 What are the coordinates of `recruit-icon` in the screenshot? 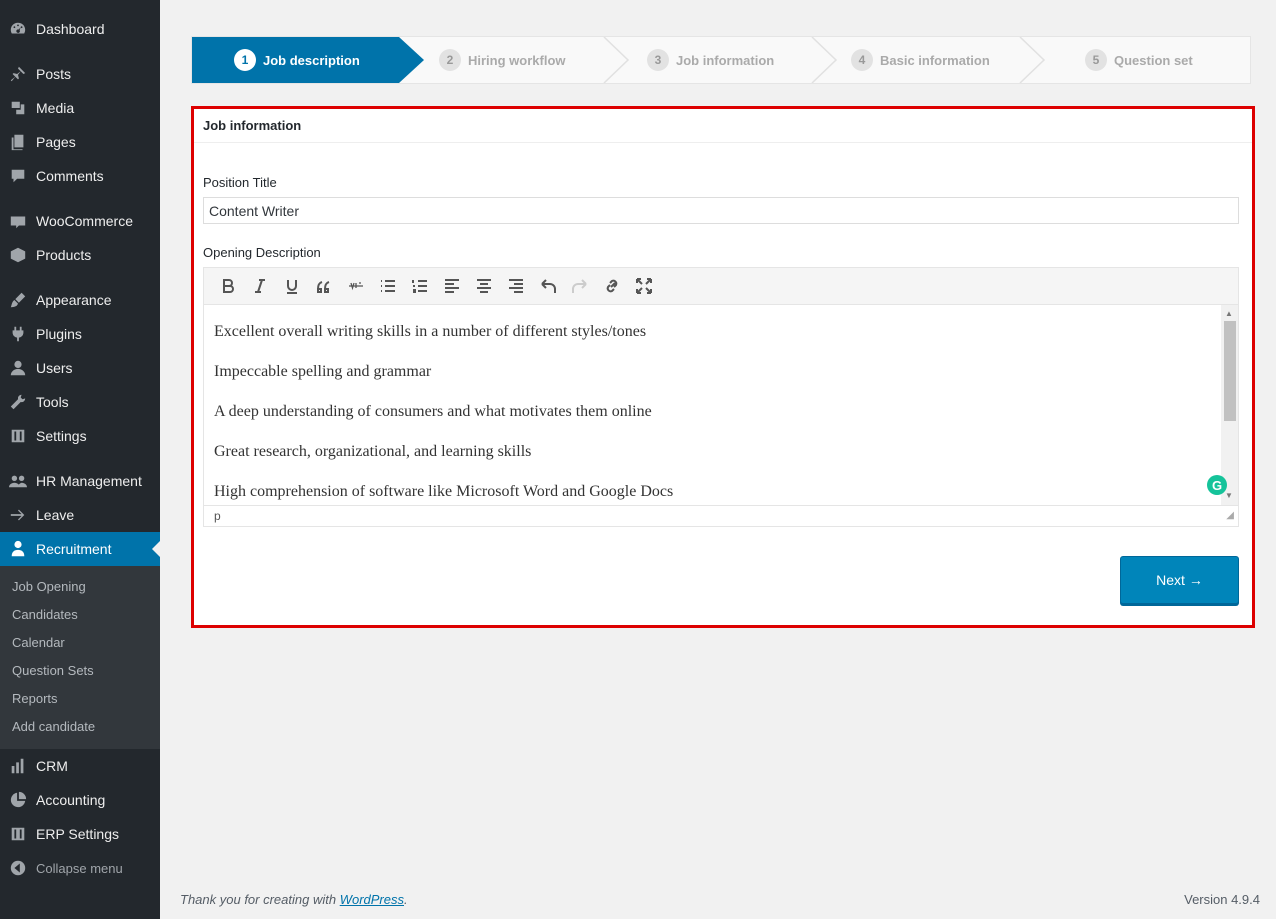 It's located at (18, 549).